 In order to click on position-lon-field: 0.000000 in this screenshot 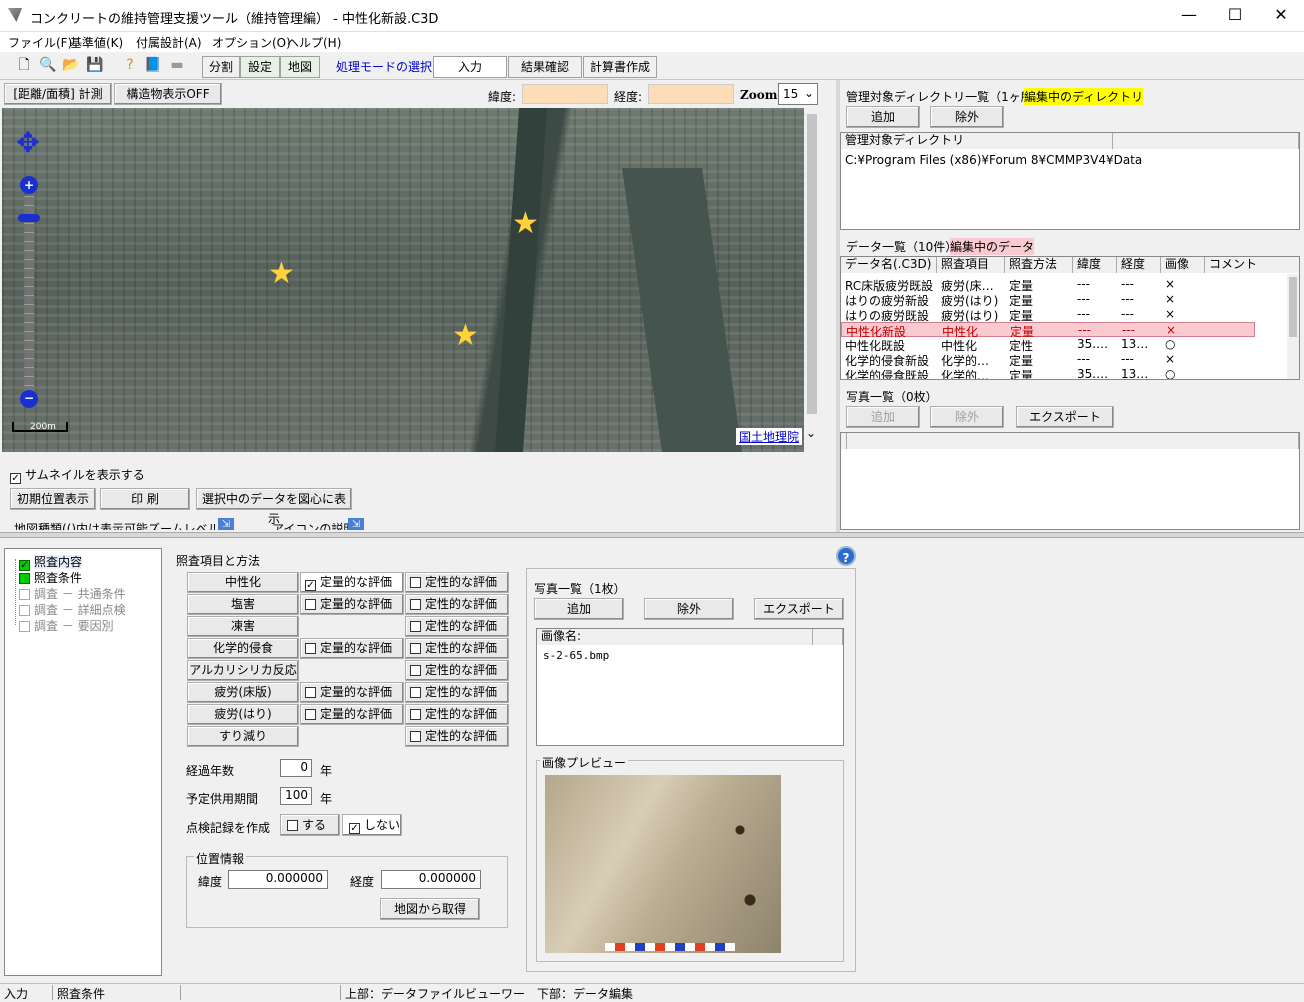, I will do `click(431, 879)`.